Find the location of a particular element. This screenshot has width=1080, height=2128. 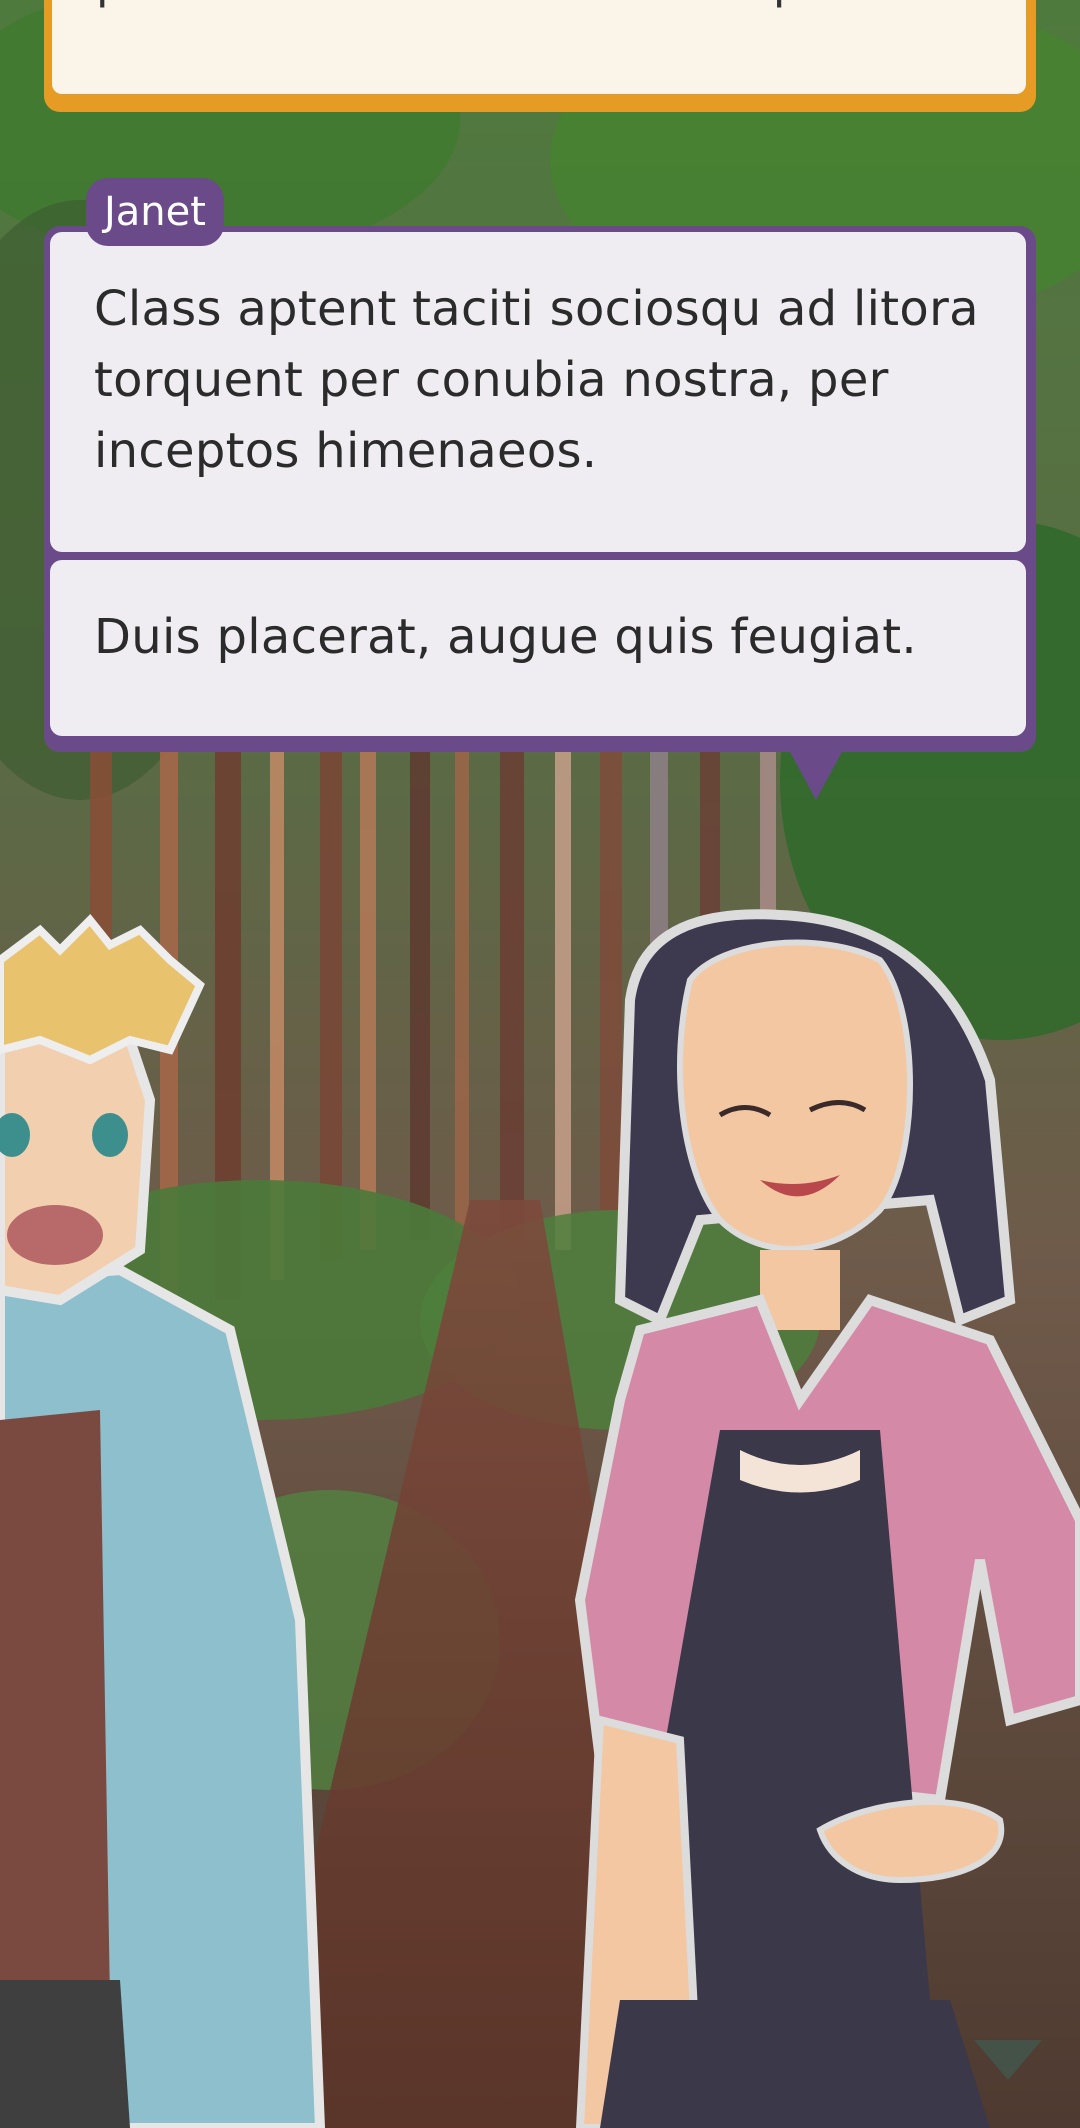

previous-dialogue-text: purus et dui vestibulum suscipit. is located at coordinates (539, 5).